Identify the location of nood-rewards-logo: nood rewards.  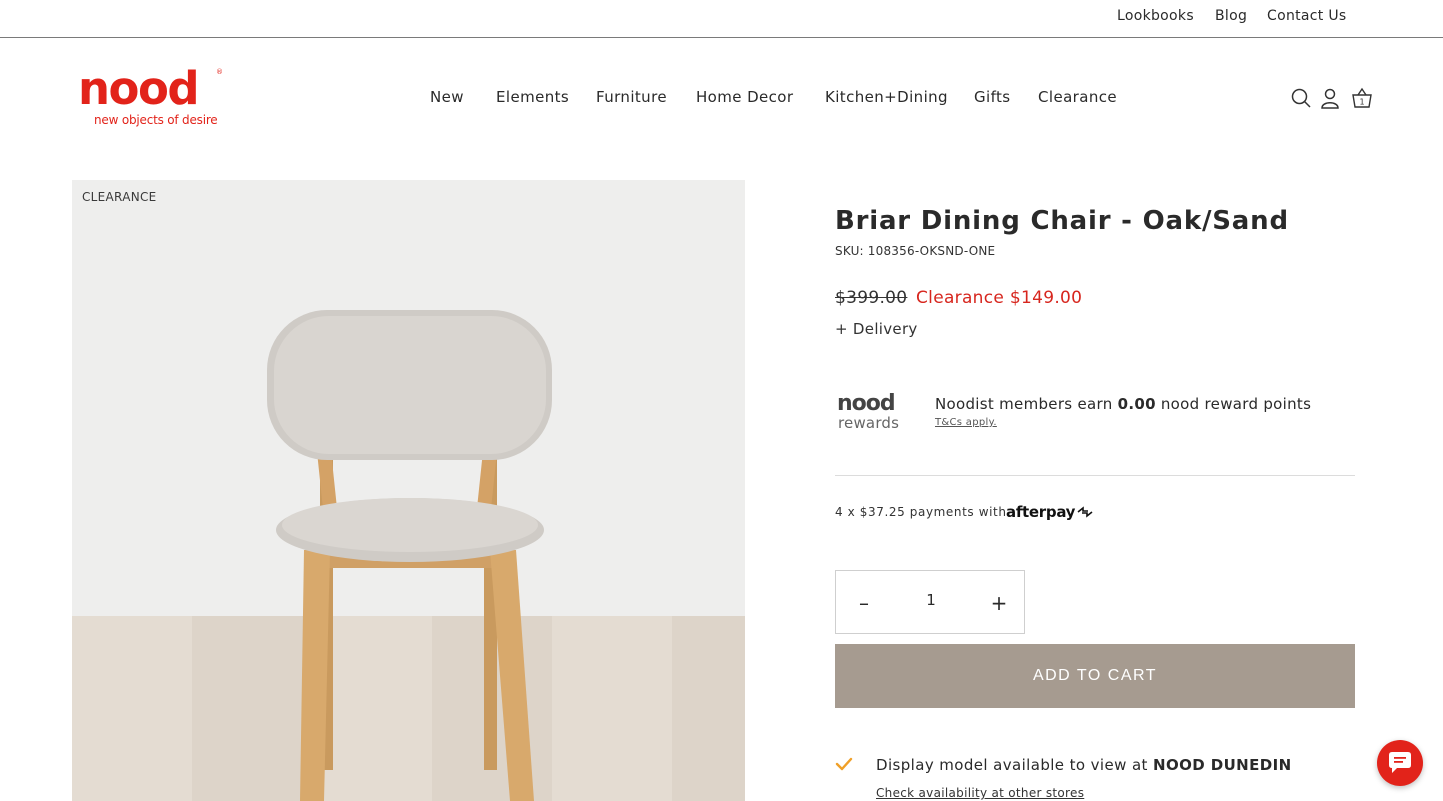
(874, 413).